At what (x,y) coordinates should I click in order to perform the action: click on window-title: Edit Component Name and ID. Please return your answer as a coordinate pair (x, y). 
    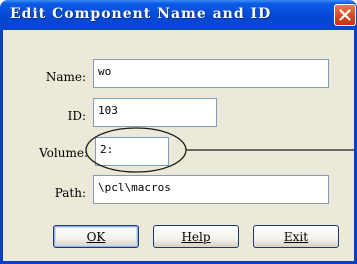
    Looking at the image, I should click on (141, 14).